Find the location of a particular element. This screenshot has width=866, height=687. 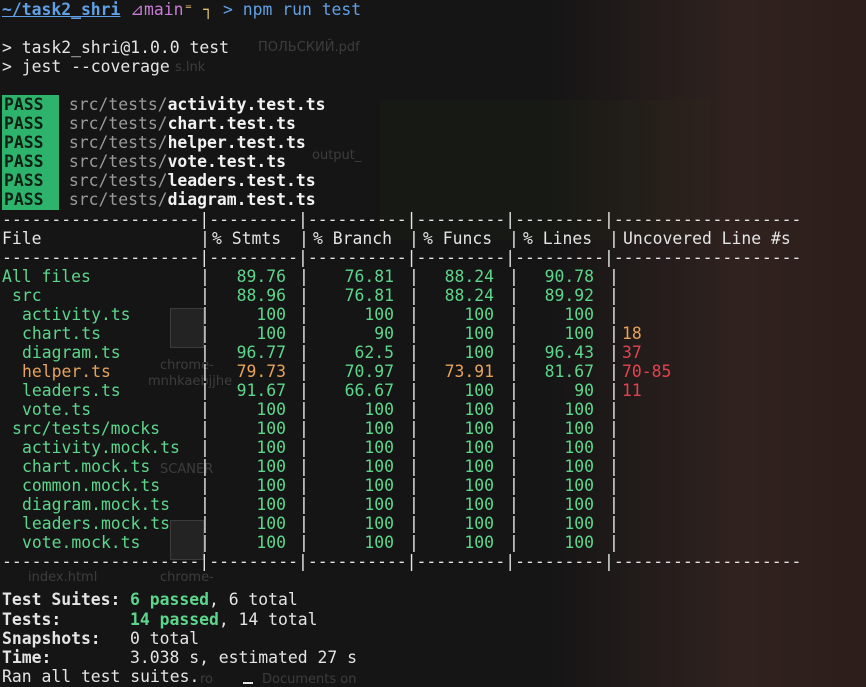

cell-branch: 90 is located at coordinates (384, 333).